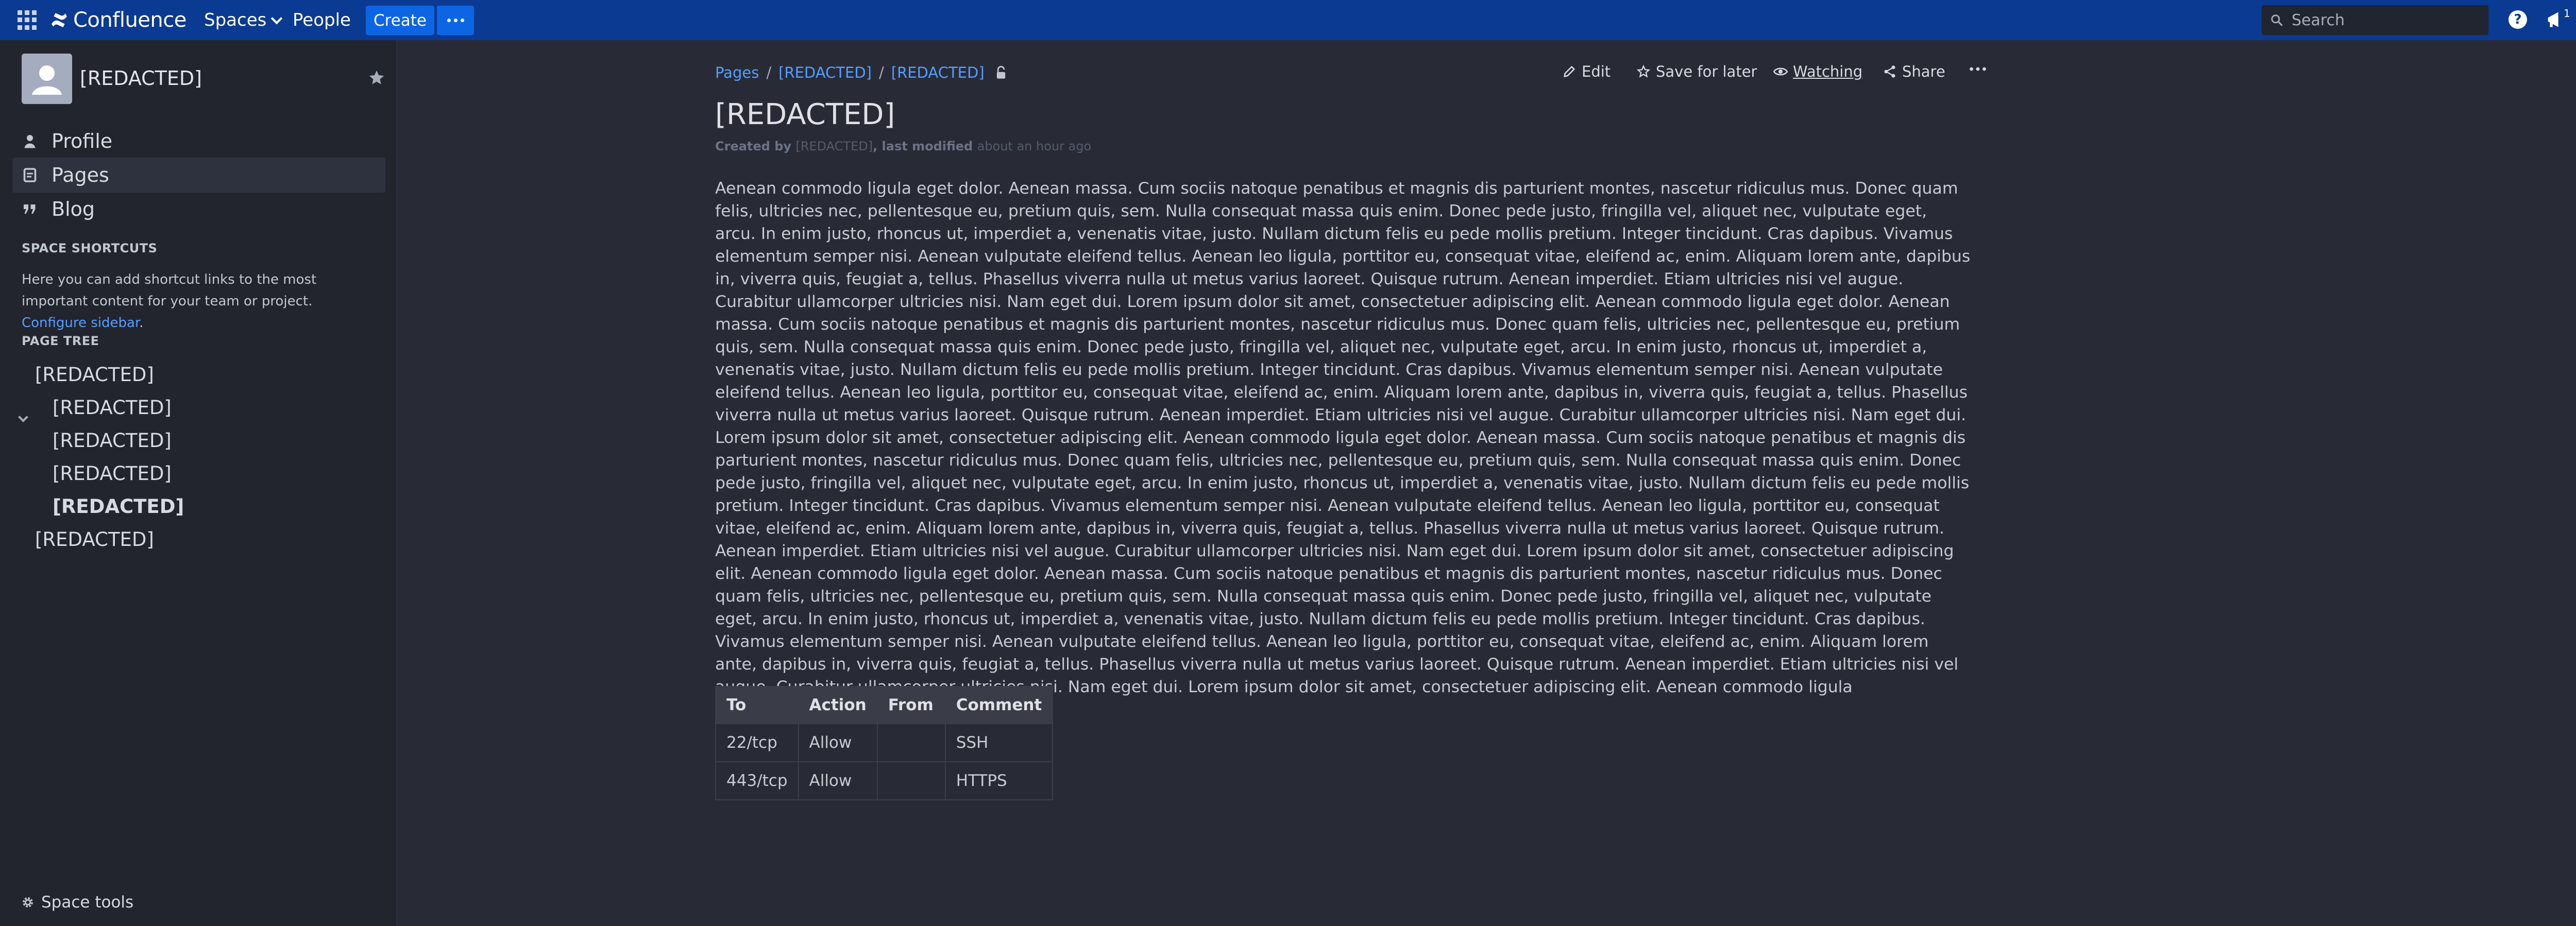  What do you see at coordinates (1569, 71) in the screenshot?
I see `pencil-icon` at bounding box center [1569, 71].